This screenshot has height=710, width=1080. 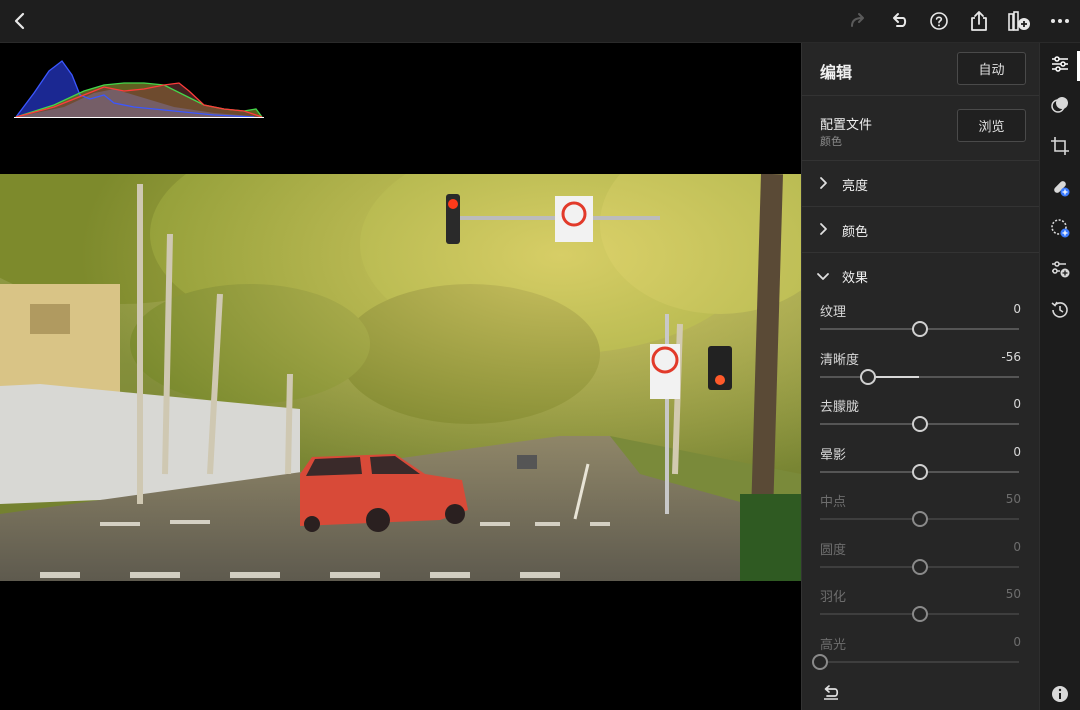 I want to click on reset-icon, so click(x=831, y=692).